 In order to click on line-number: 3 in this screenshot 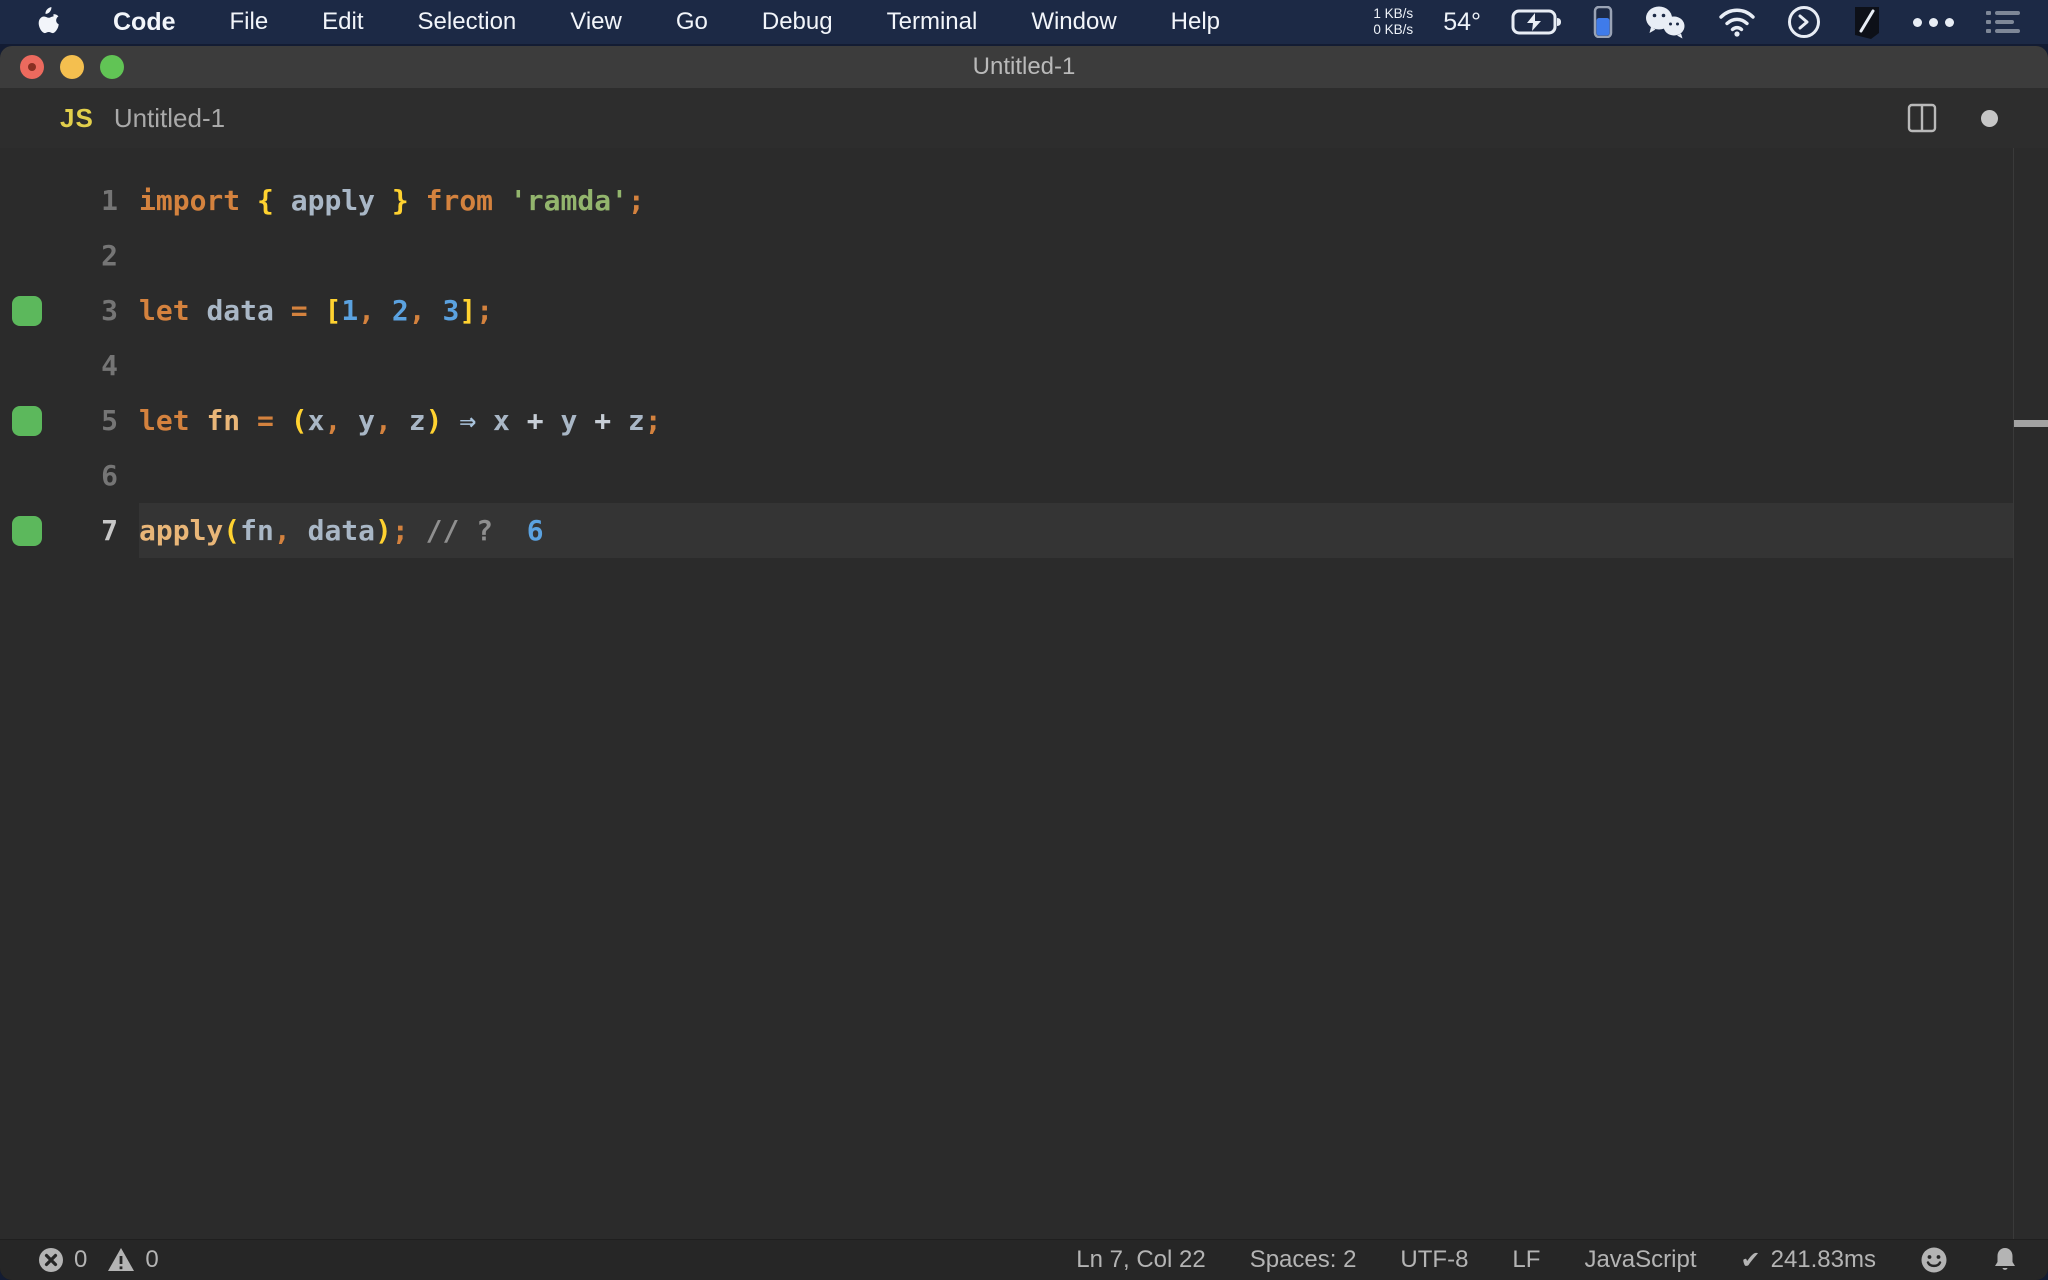, I will do `click(109, 310)`.